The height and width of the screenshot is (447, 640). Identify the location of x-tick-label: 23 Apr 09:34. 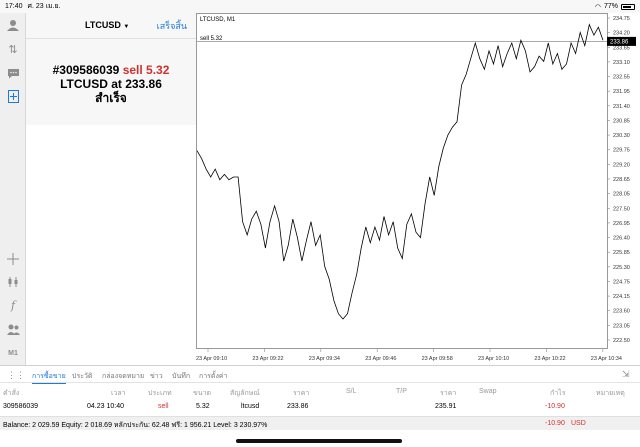
(324, 359).